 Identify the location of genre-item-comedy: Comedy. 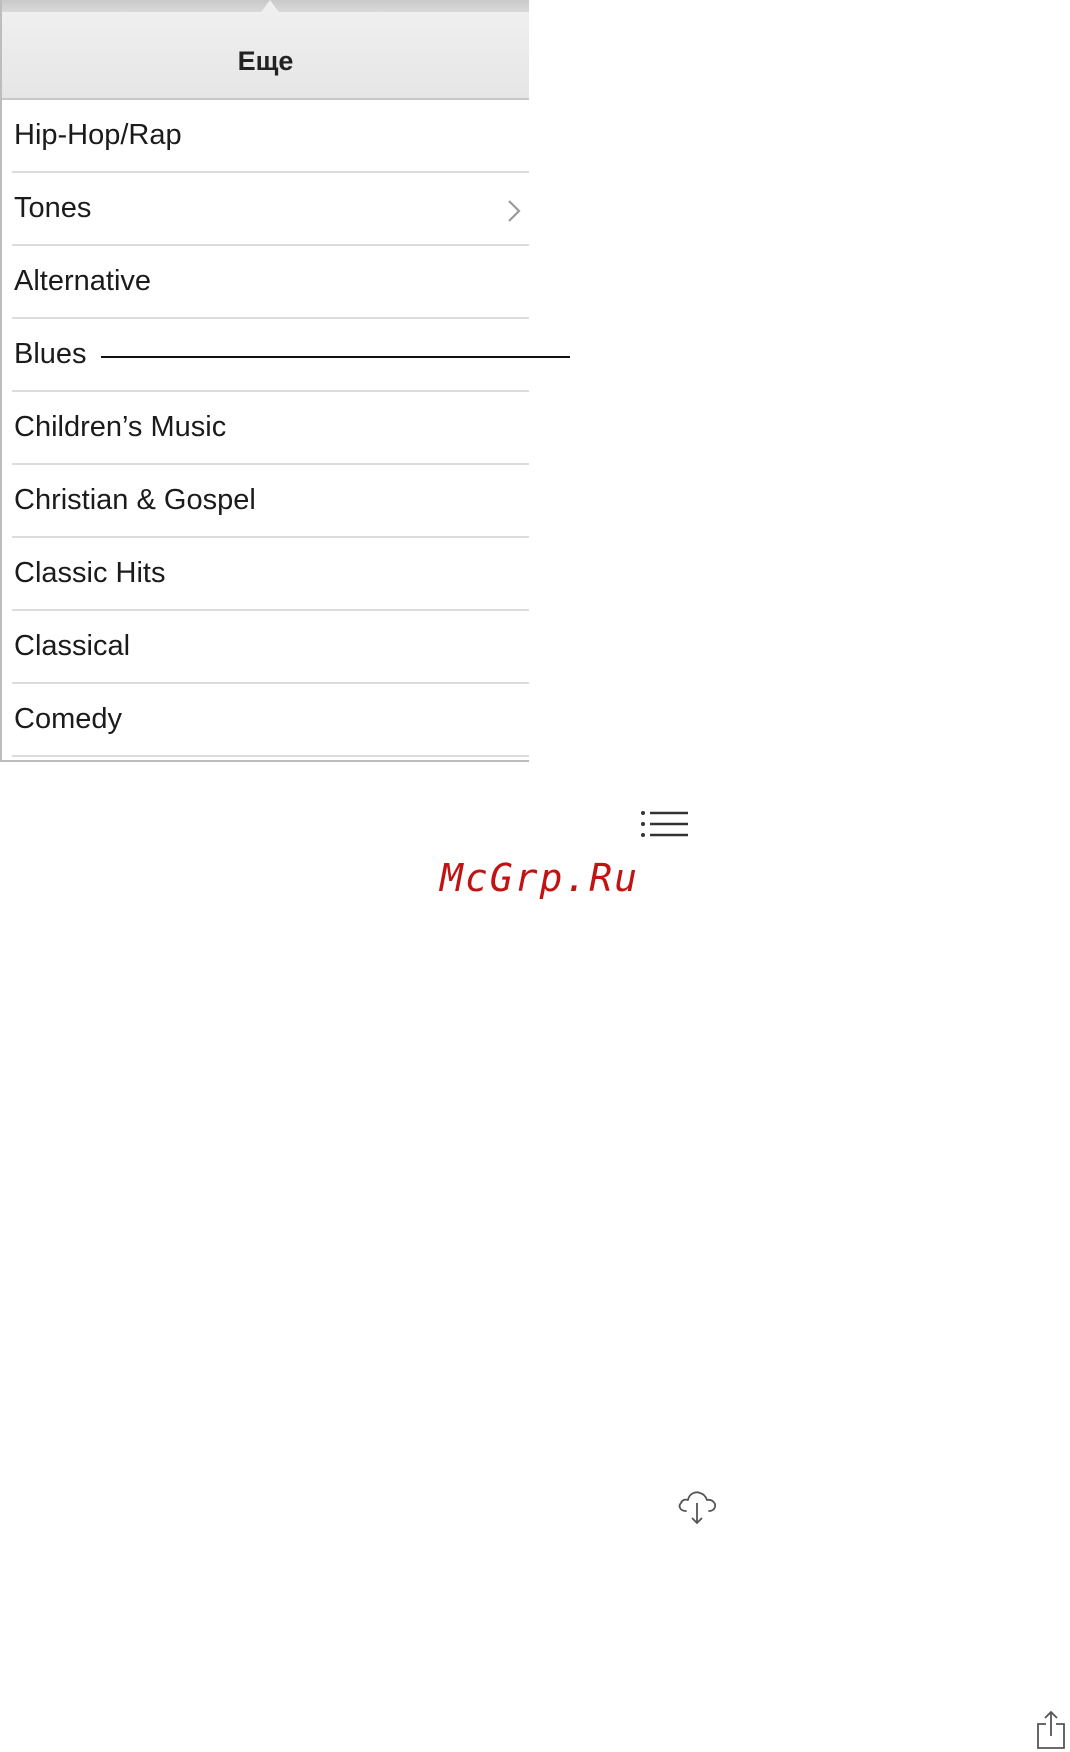
(270, 720).